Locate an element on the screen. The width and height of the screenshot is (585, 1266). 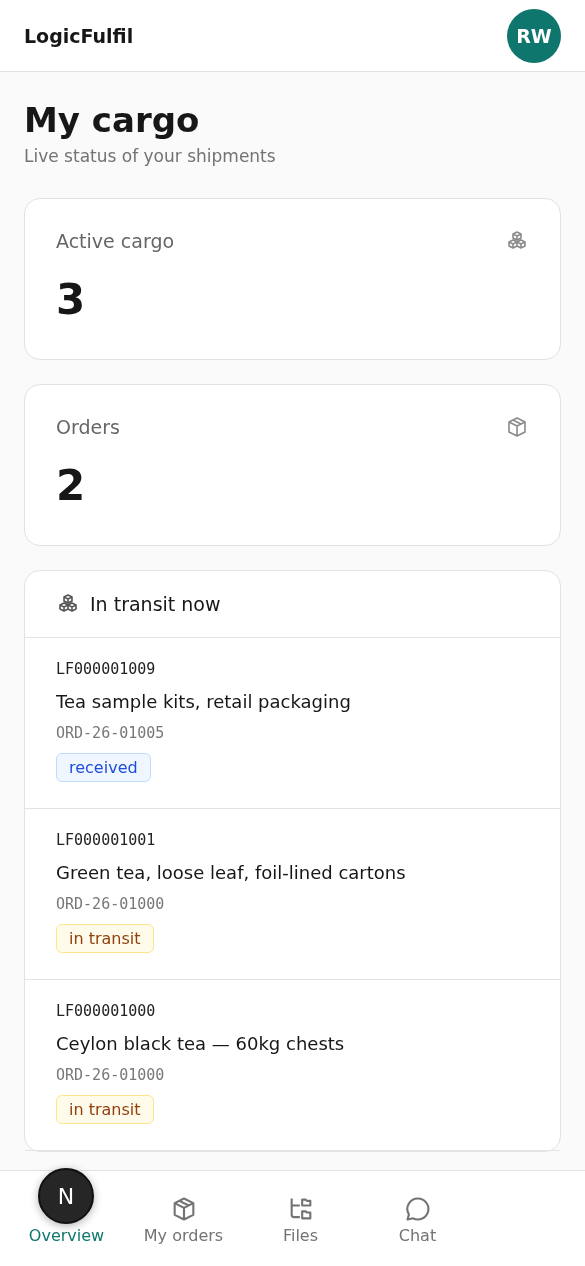
nav-tab: My orders is located at coordinates (183, 1220).